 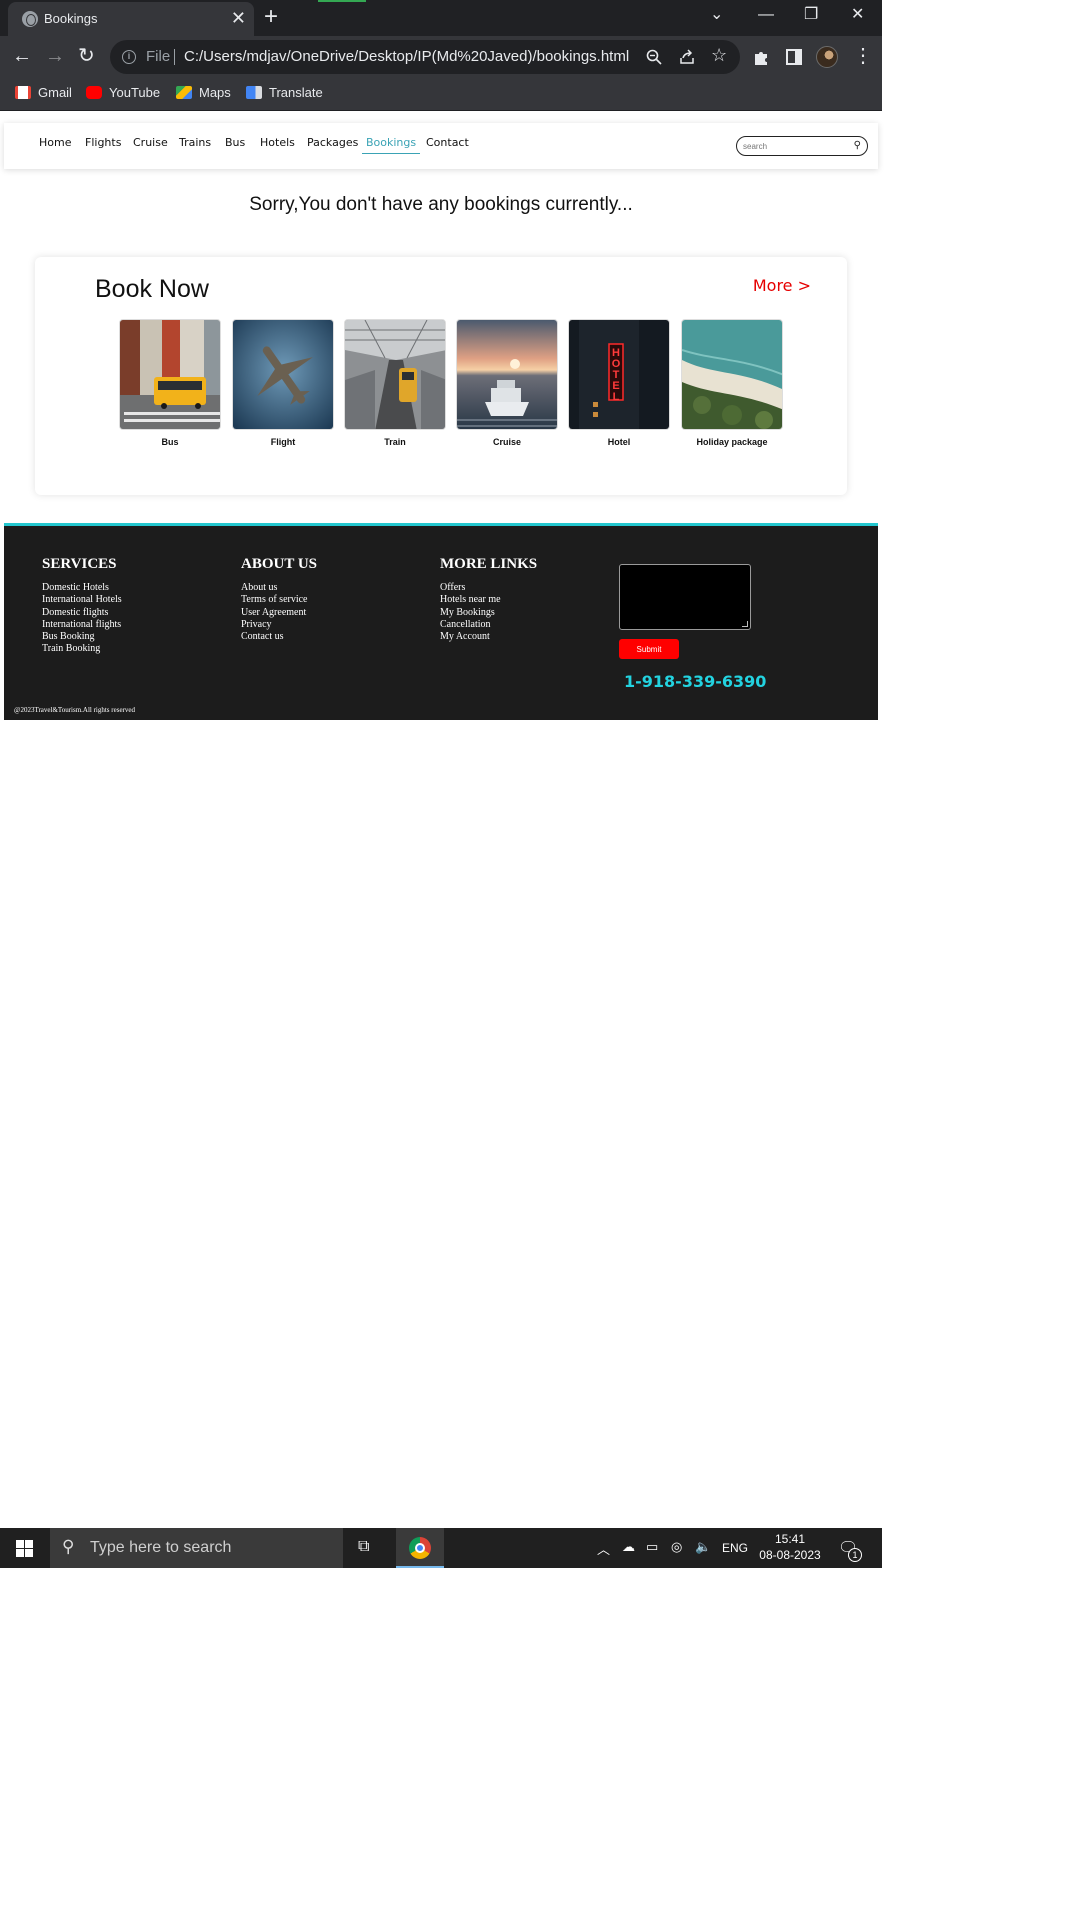 I want to click on site-search: ⚲, so click(x=802, y=146).